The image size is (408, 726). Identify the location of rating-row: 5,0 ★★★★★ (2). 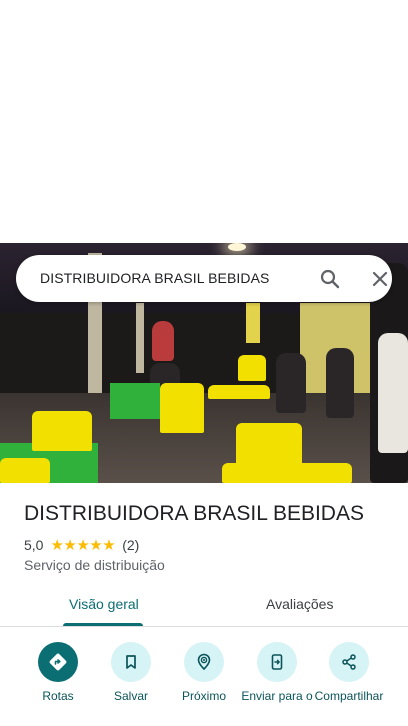
(81, 545).